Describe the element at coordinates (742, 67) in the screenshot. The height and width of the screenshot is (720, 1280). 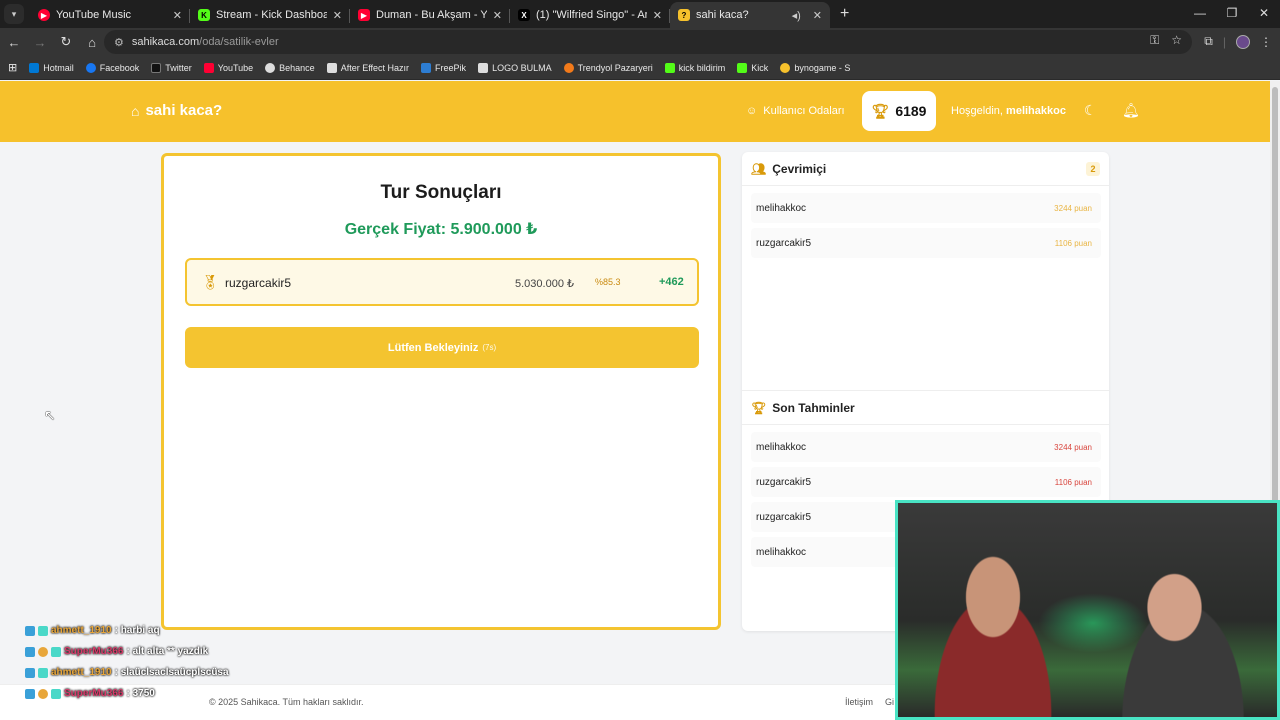
I see `kick-icon` at that location.